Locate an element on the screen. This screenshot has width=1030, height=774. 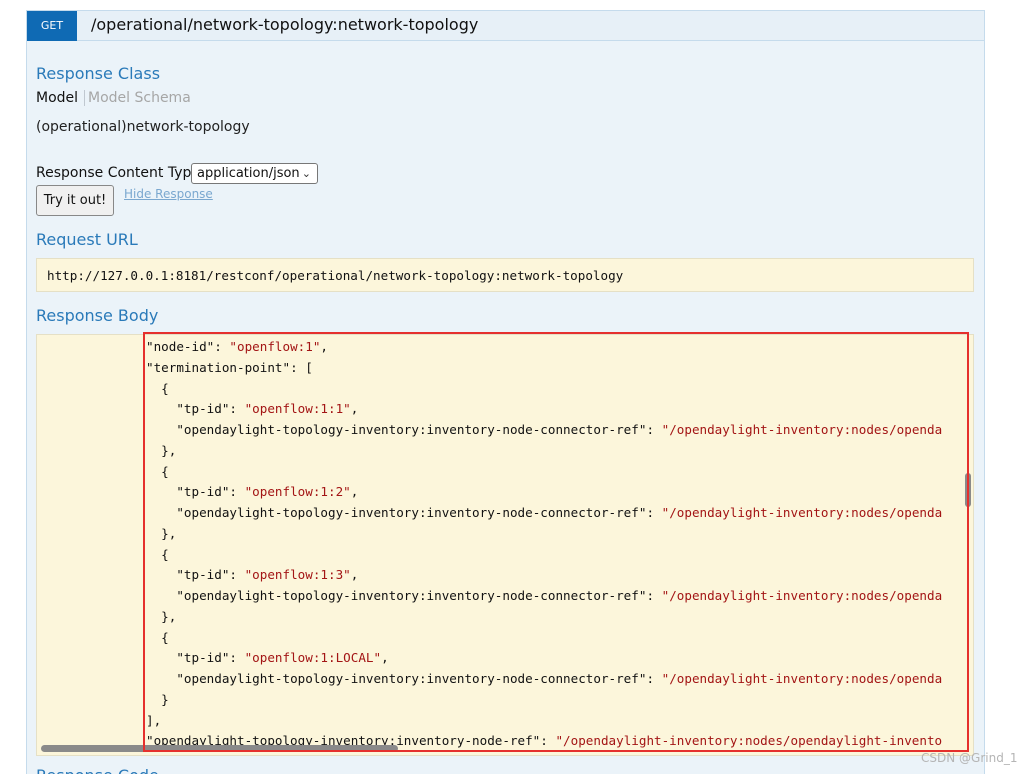
code-line: "tp-id": "openflow:1:LOCAL", is located at coordinates (556, 658).